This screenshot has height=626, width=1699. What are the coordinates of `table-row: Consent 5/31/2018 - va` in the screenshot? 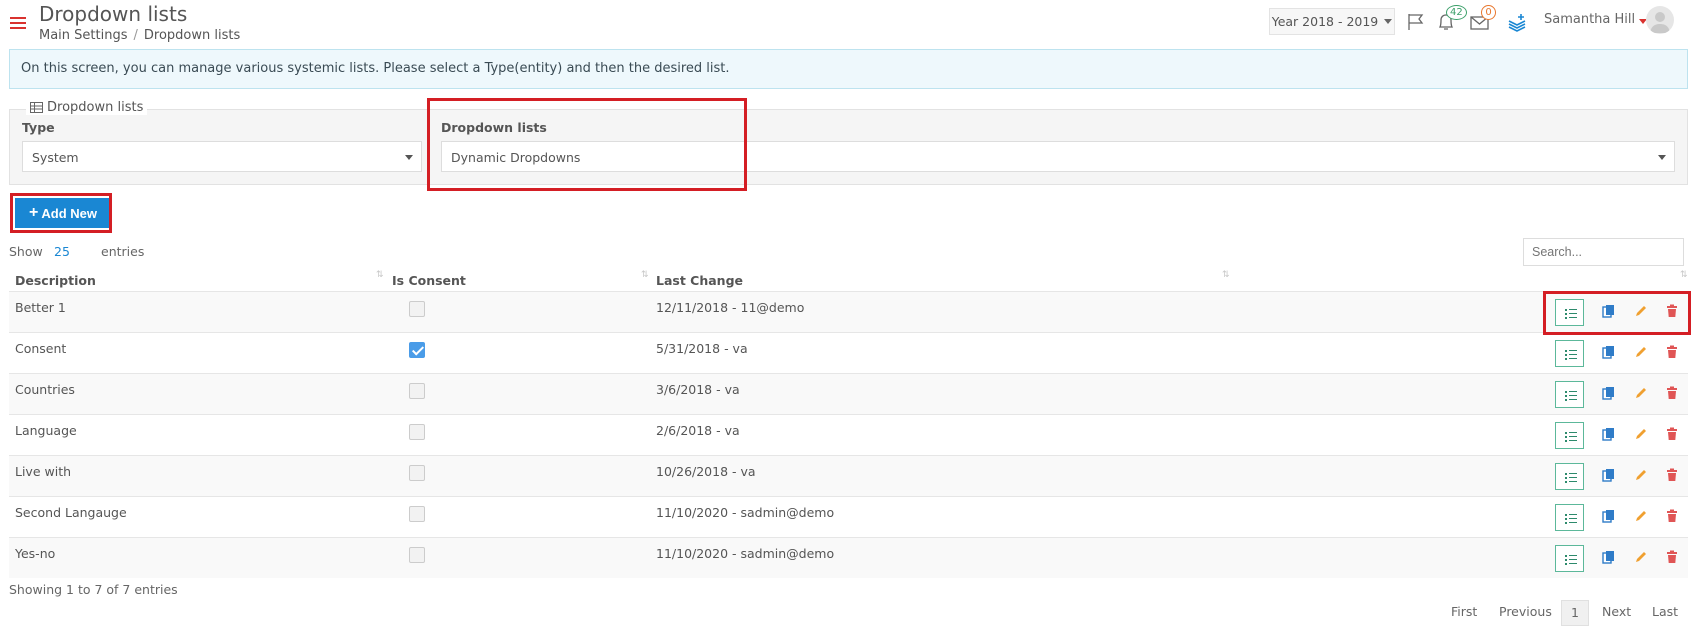 It's located at (848, 352).